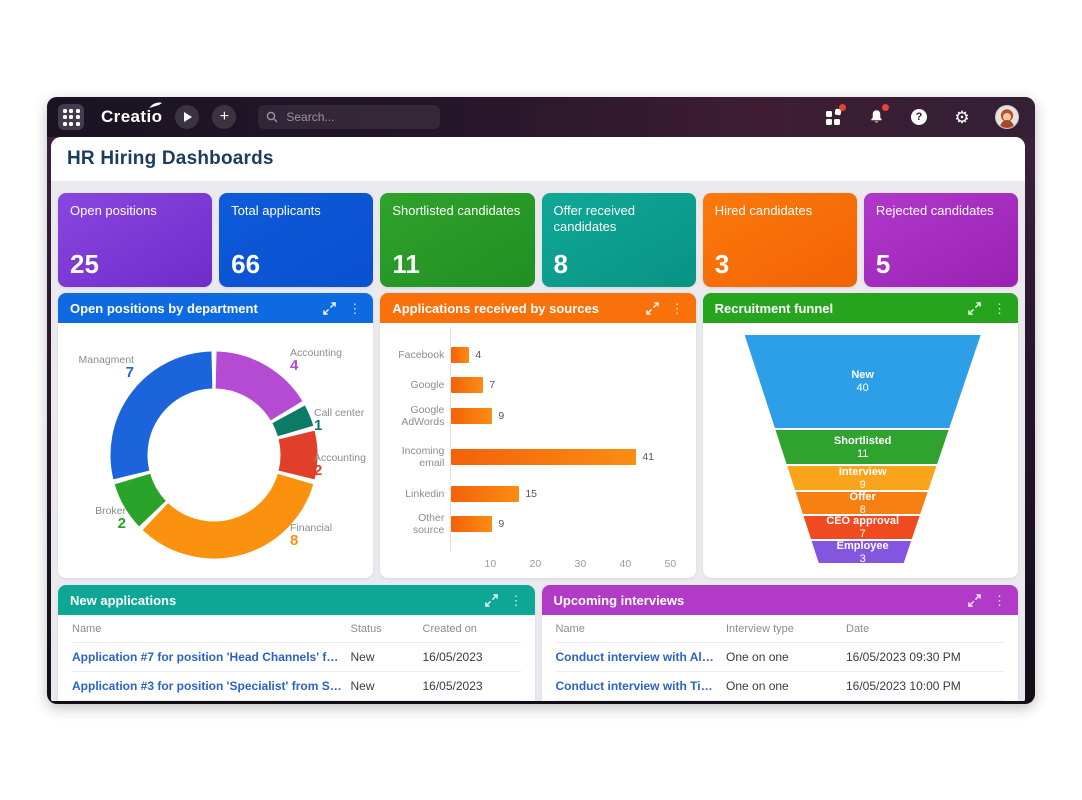 The height and width of the screenshot is (800, 1082). What do you see at coordinates (162, 415) in the screenshot?
I see `donut-segment-managment` at bounding box center [162, 415].